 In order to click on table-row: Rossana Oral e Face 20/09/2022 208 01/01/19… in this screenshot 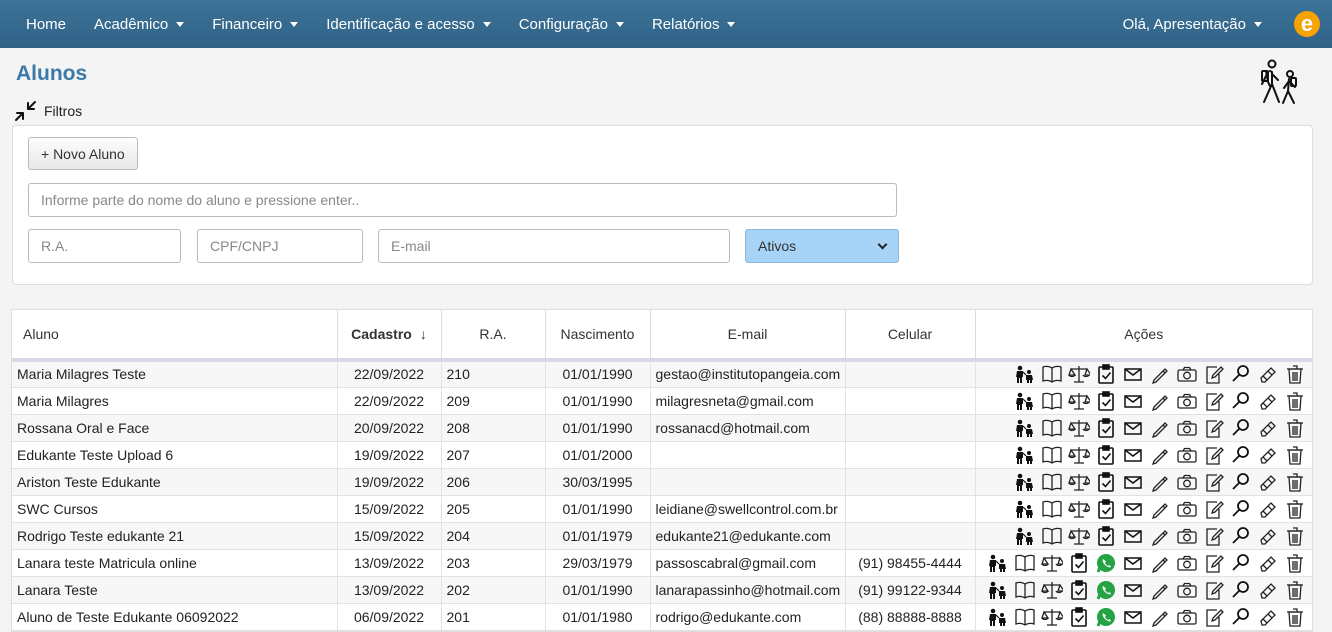, I will do `click(662, 428)`.